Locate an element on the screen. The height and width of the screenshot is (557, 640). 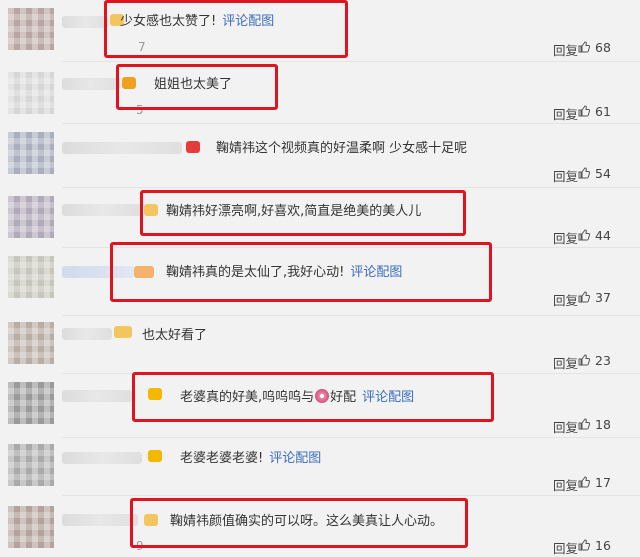
like-button: 61 is located at coordinates (604, 111).